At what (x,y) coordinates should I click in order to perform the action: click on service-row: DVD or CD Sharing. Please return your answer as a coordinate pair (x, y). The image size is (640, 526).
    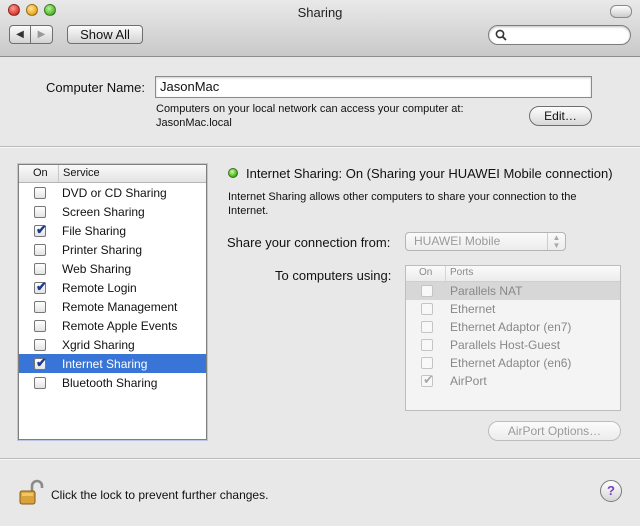
    Looking at the image, I should click on (112, 192).